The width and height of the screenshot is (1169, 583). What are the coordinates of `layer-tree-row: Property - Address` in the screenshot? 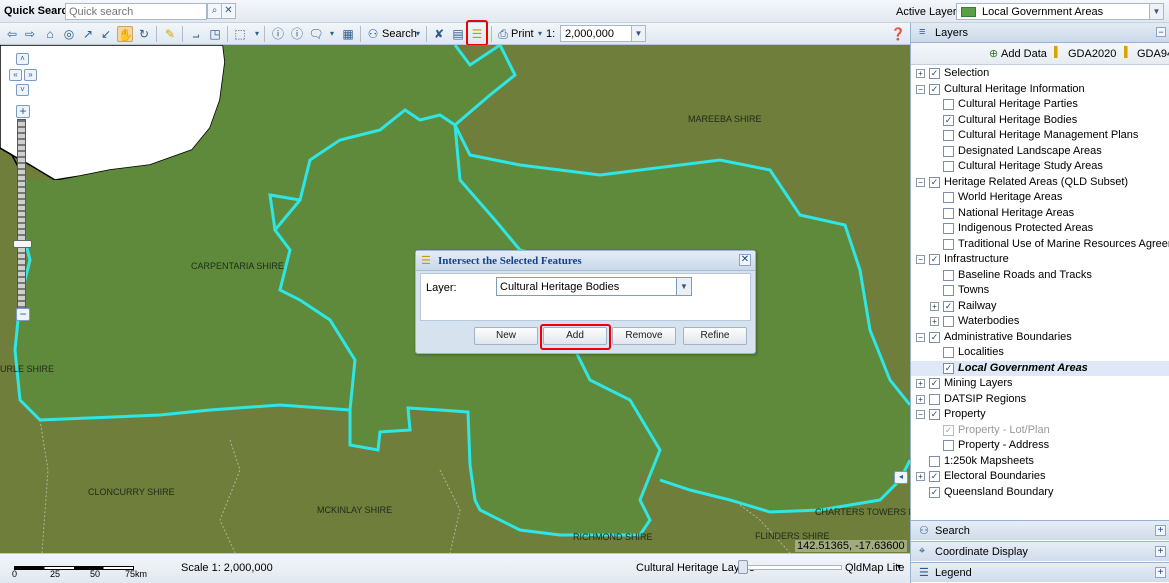 It's located at (1040, 445).